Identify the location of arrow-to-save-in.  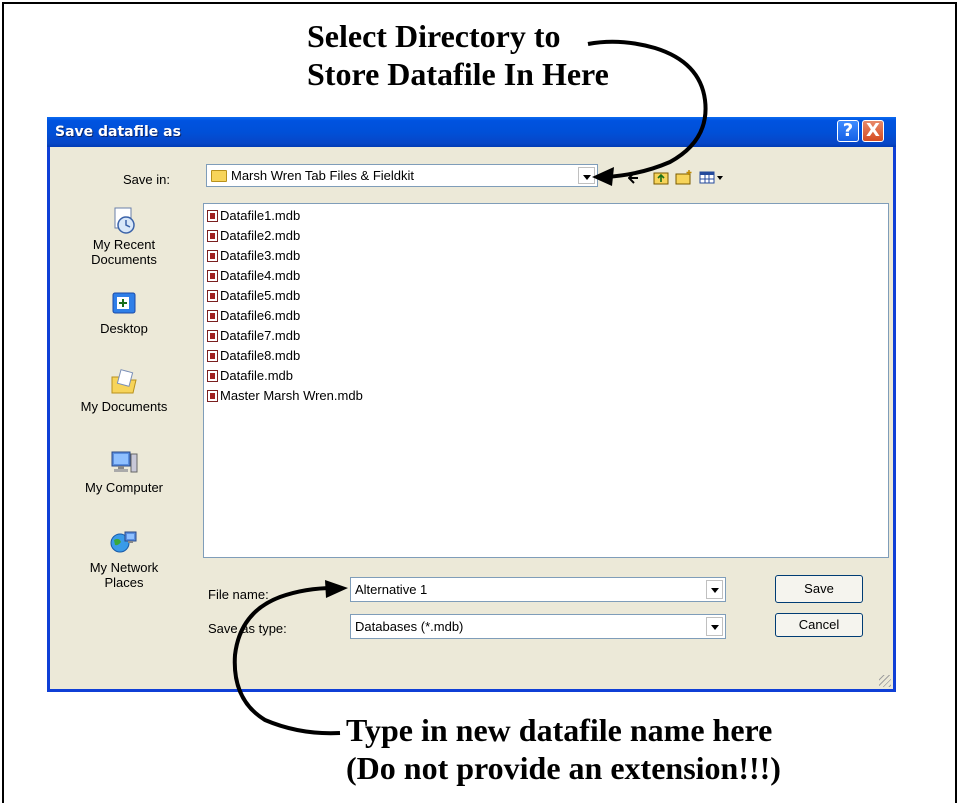
(647, 112).